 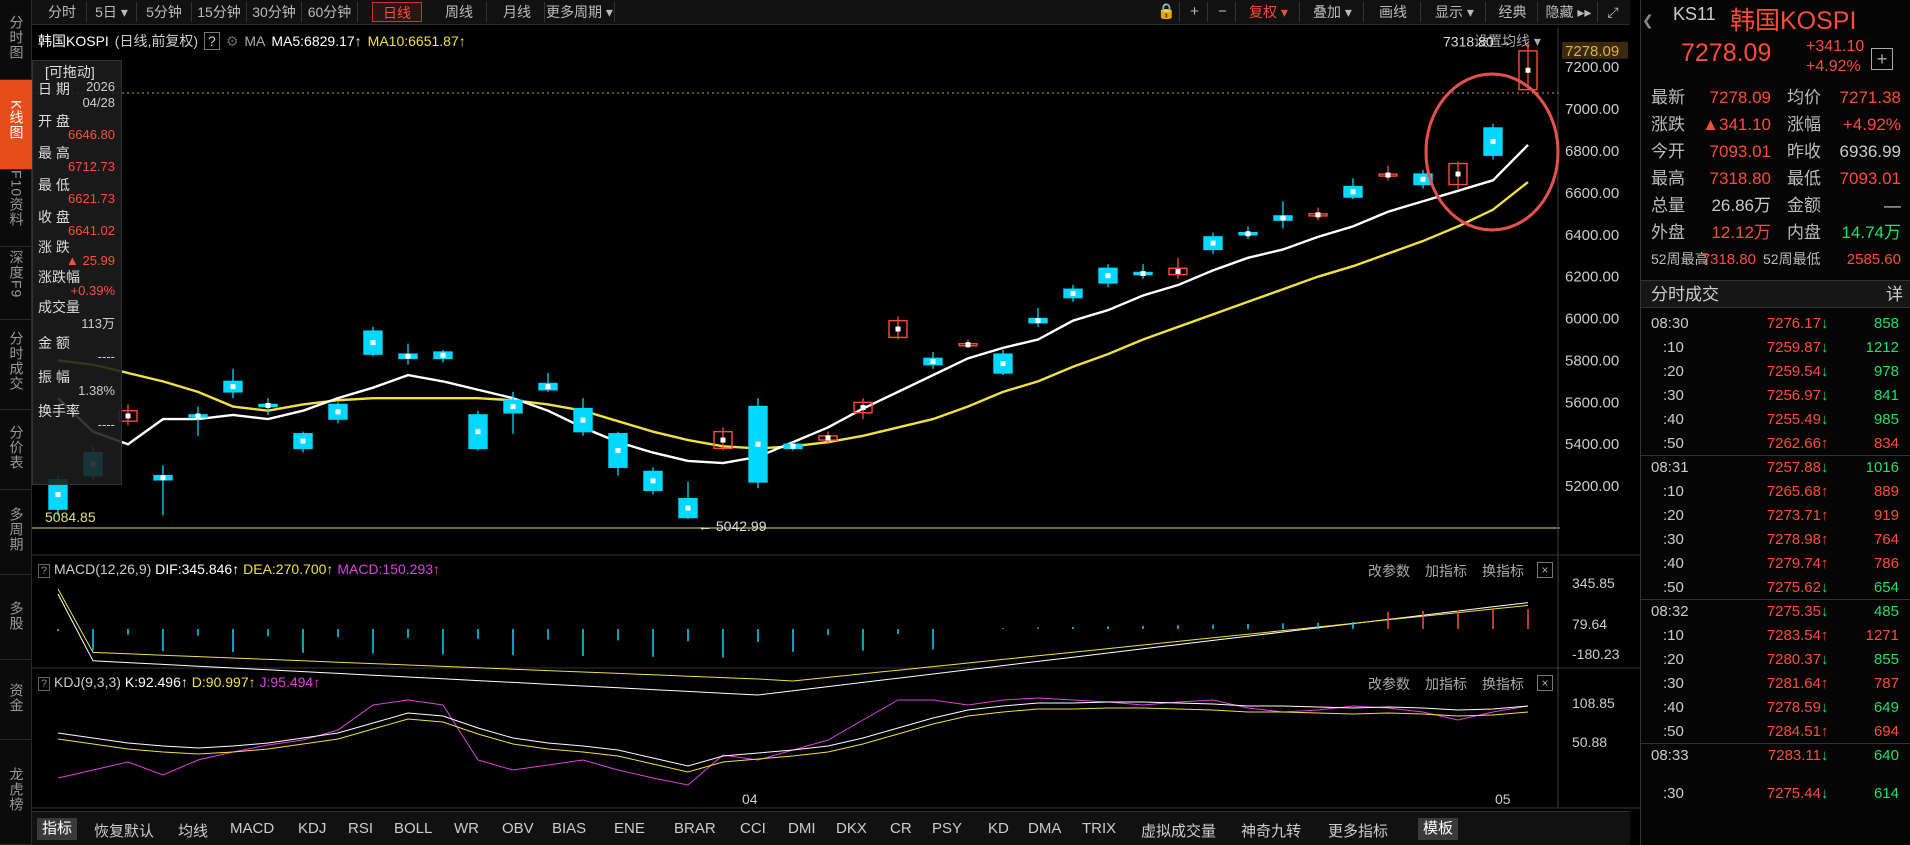 I want to click on macd-btn-2: 换指标, so click(x=1503, y=571).